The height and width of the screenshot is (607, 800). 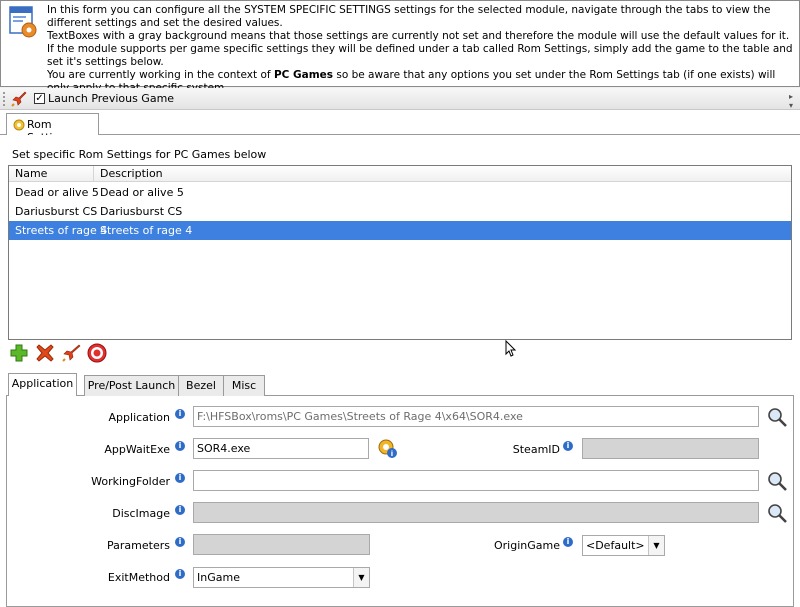 I want to click on steamid-label: SteamID, so click(x=536, y=449).